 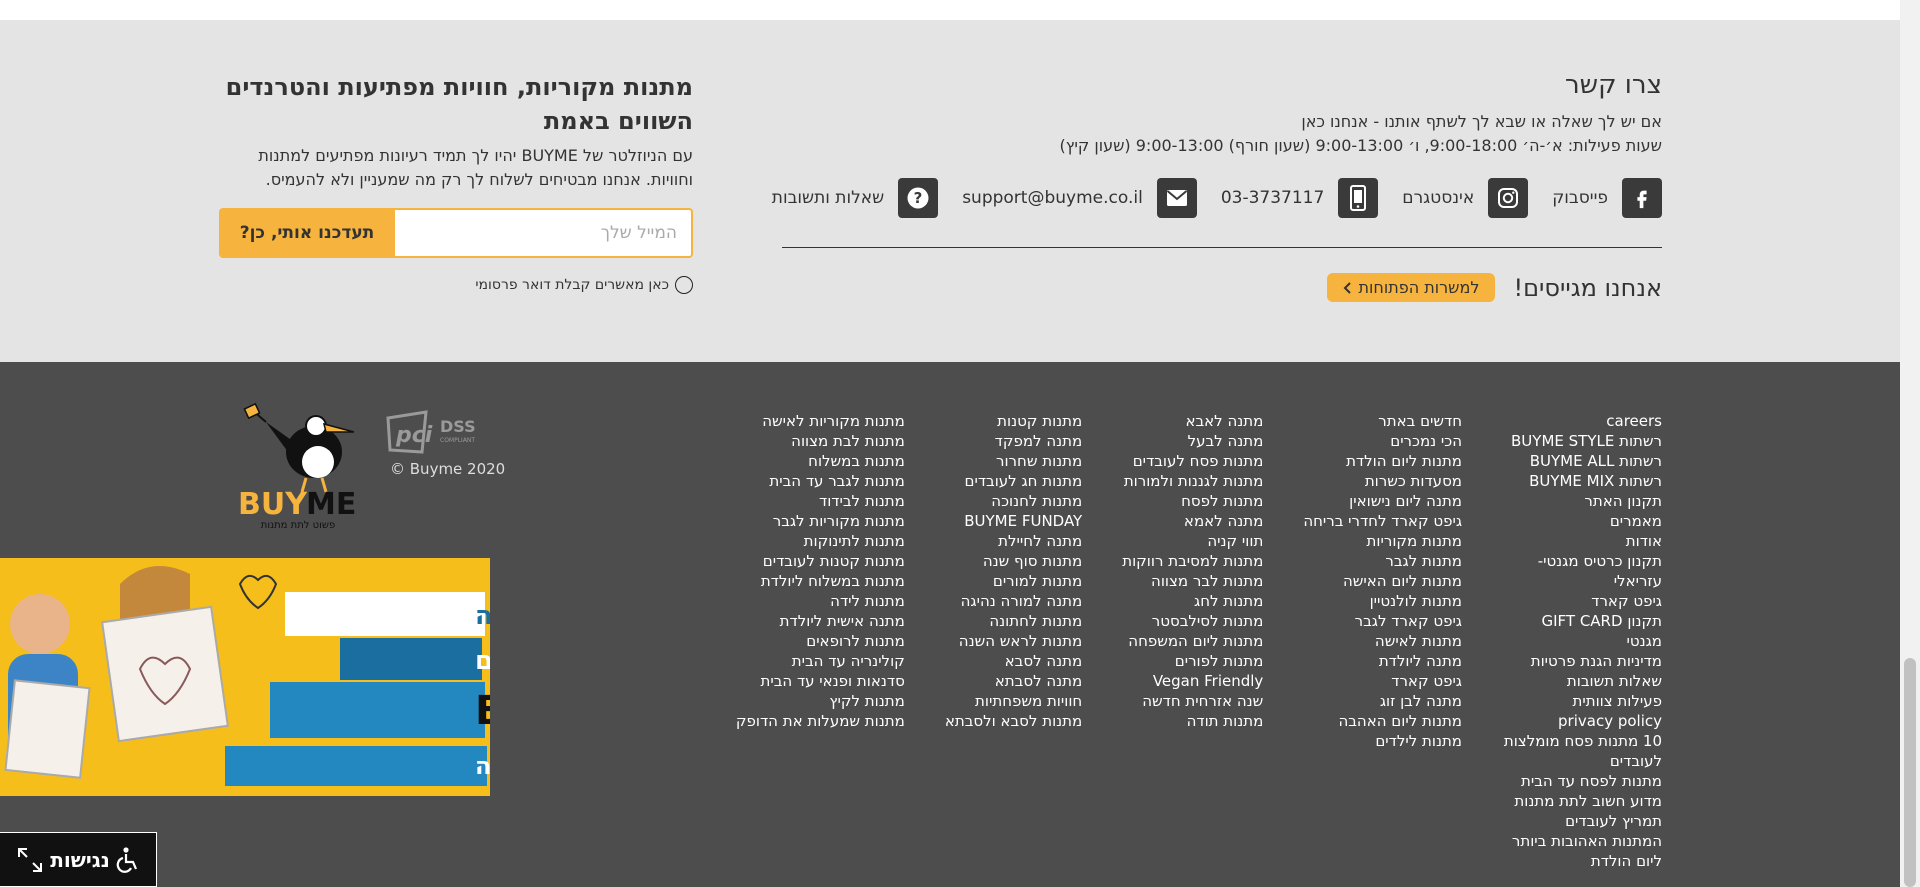 I want to click on footer-link: מתנה לבעל, so click(x=1193, y=441).